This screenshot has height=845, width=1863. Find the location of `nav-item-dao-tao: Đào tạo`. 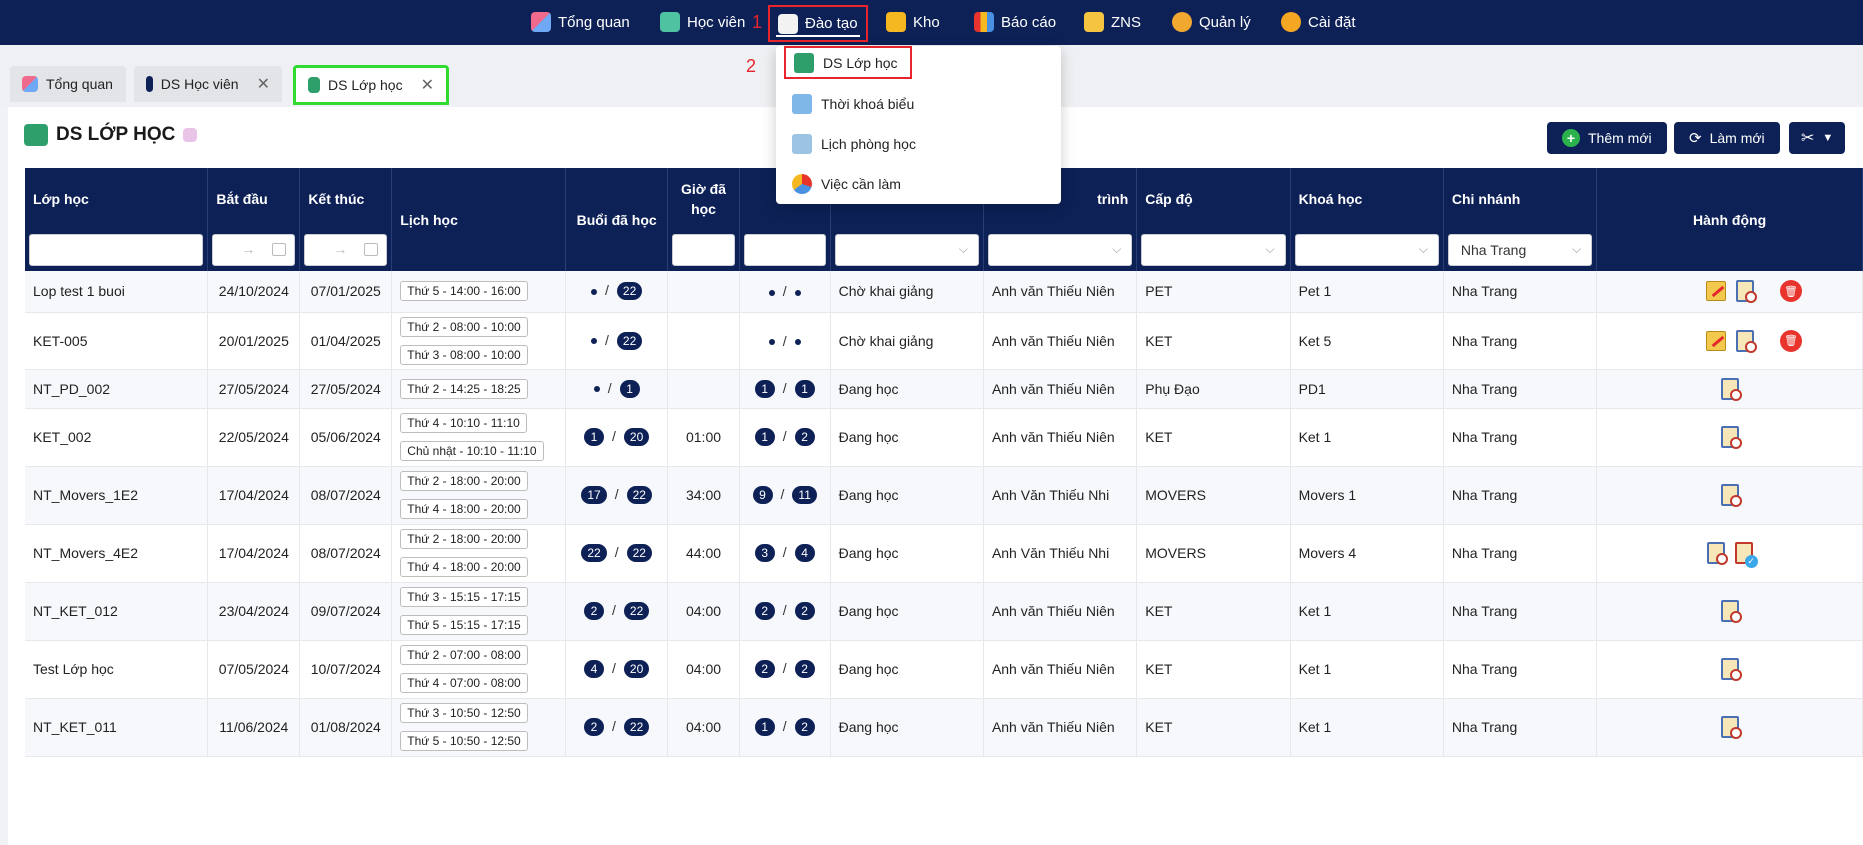

nav-item-dao-tao: Đào tạo is located at coordinates (818, 23).